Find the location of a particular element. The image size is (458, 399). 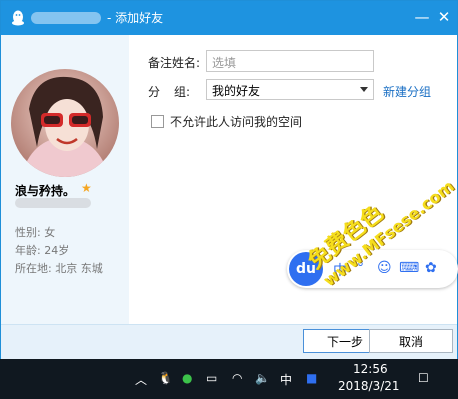

green-app-icon: ● is located at coordinates (187, 378).